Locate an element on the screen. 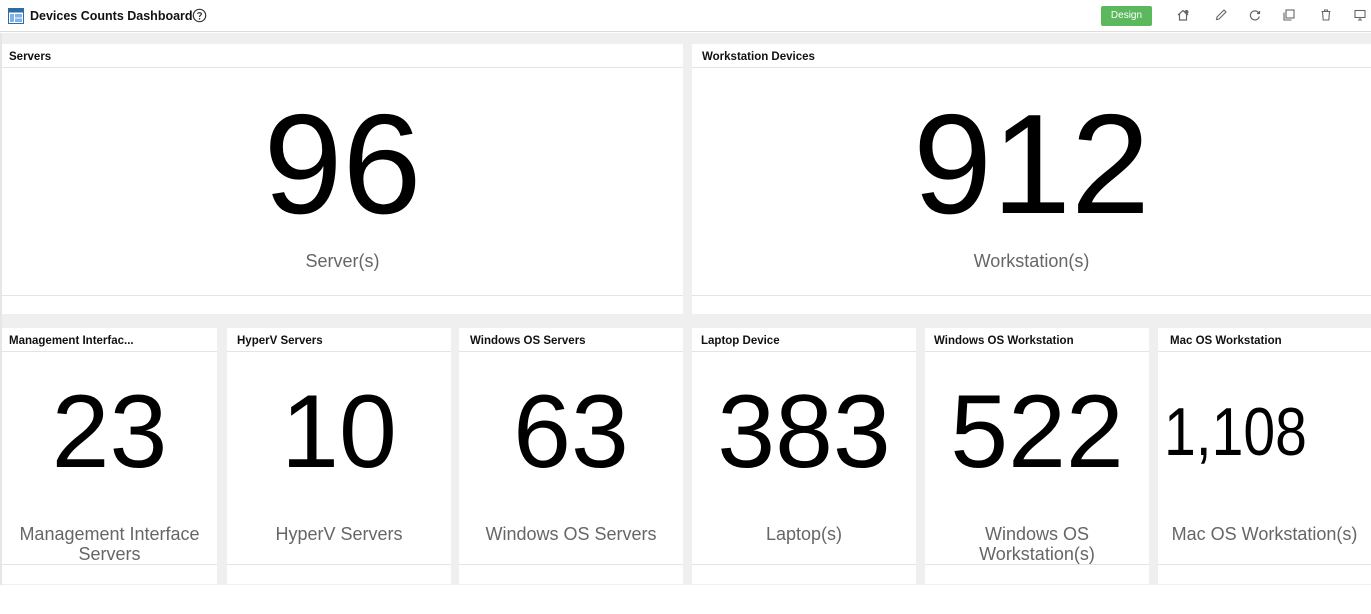  widget-value: 10 is located at coordinates (339, 432).